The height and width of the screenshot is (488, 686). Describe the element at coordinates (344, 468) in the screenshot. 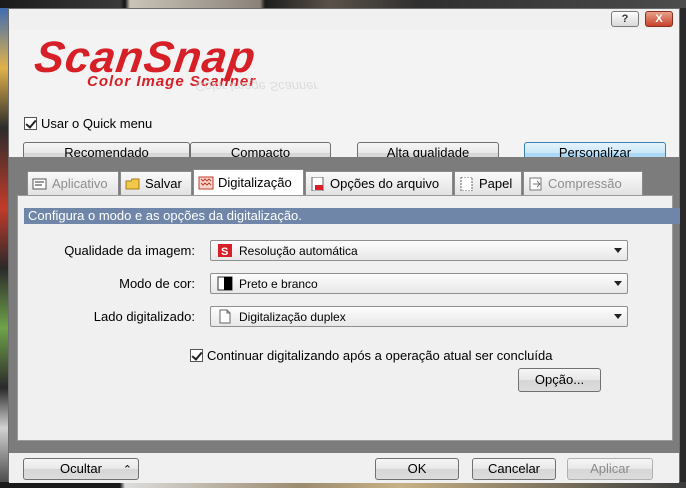

I see `dialog-footer: Ocultar ⌃ OK Cancelar Aplicar` at that location.